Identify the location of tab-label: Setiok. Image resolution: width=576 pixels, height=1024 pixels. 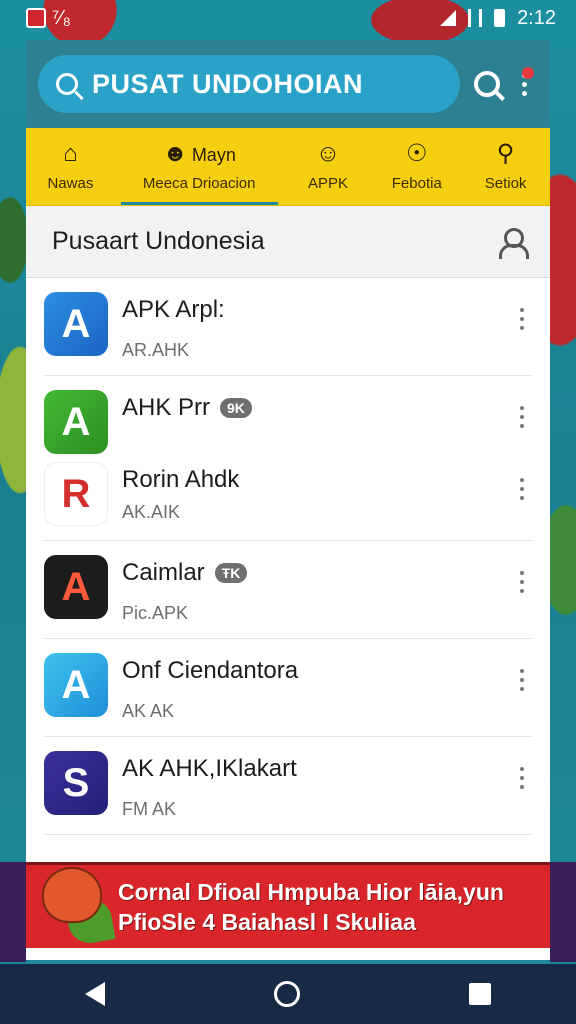
(505, 183).